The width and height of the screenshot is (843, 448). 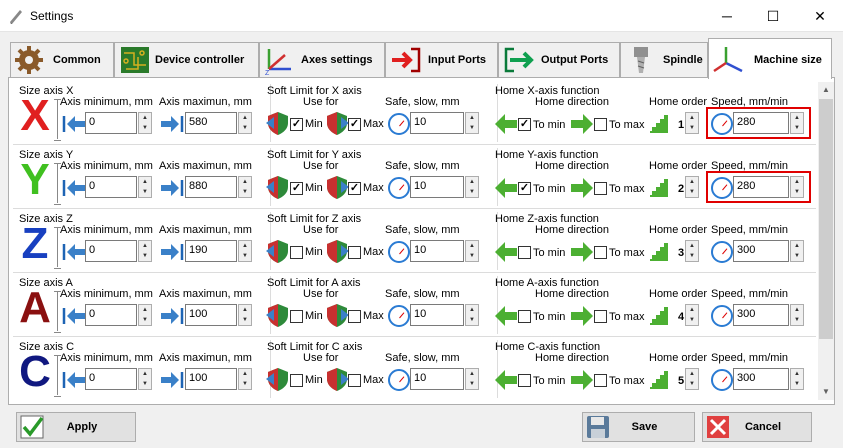 I want to click on soft-min-checkbox: ✓, so click(x=296, y=188).